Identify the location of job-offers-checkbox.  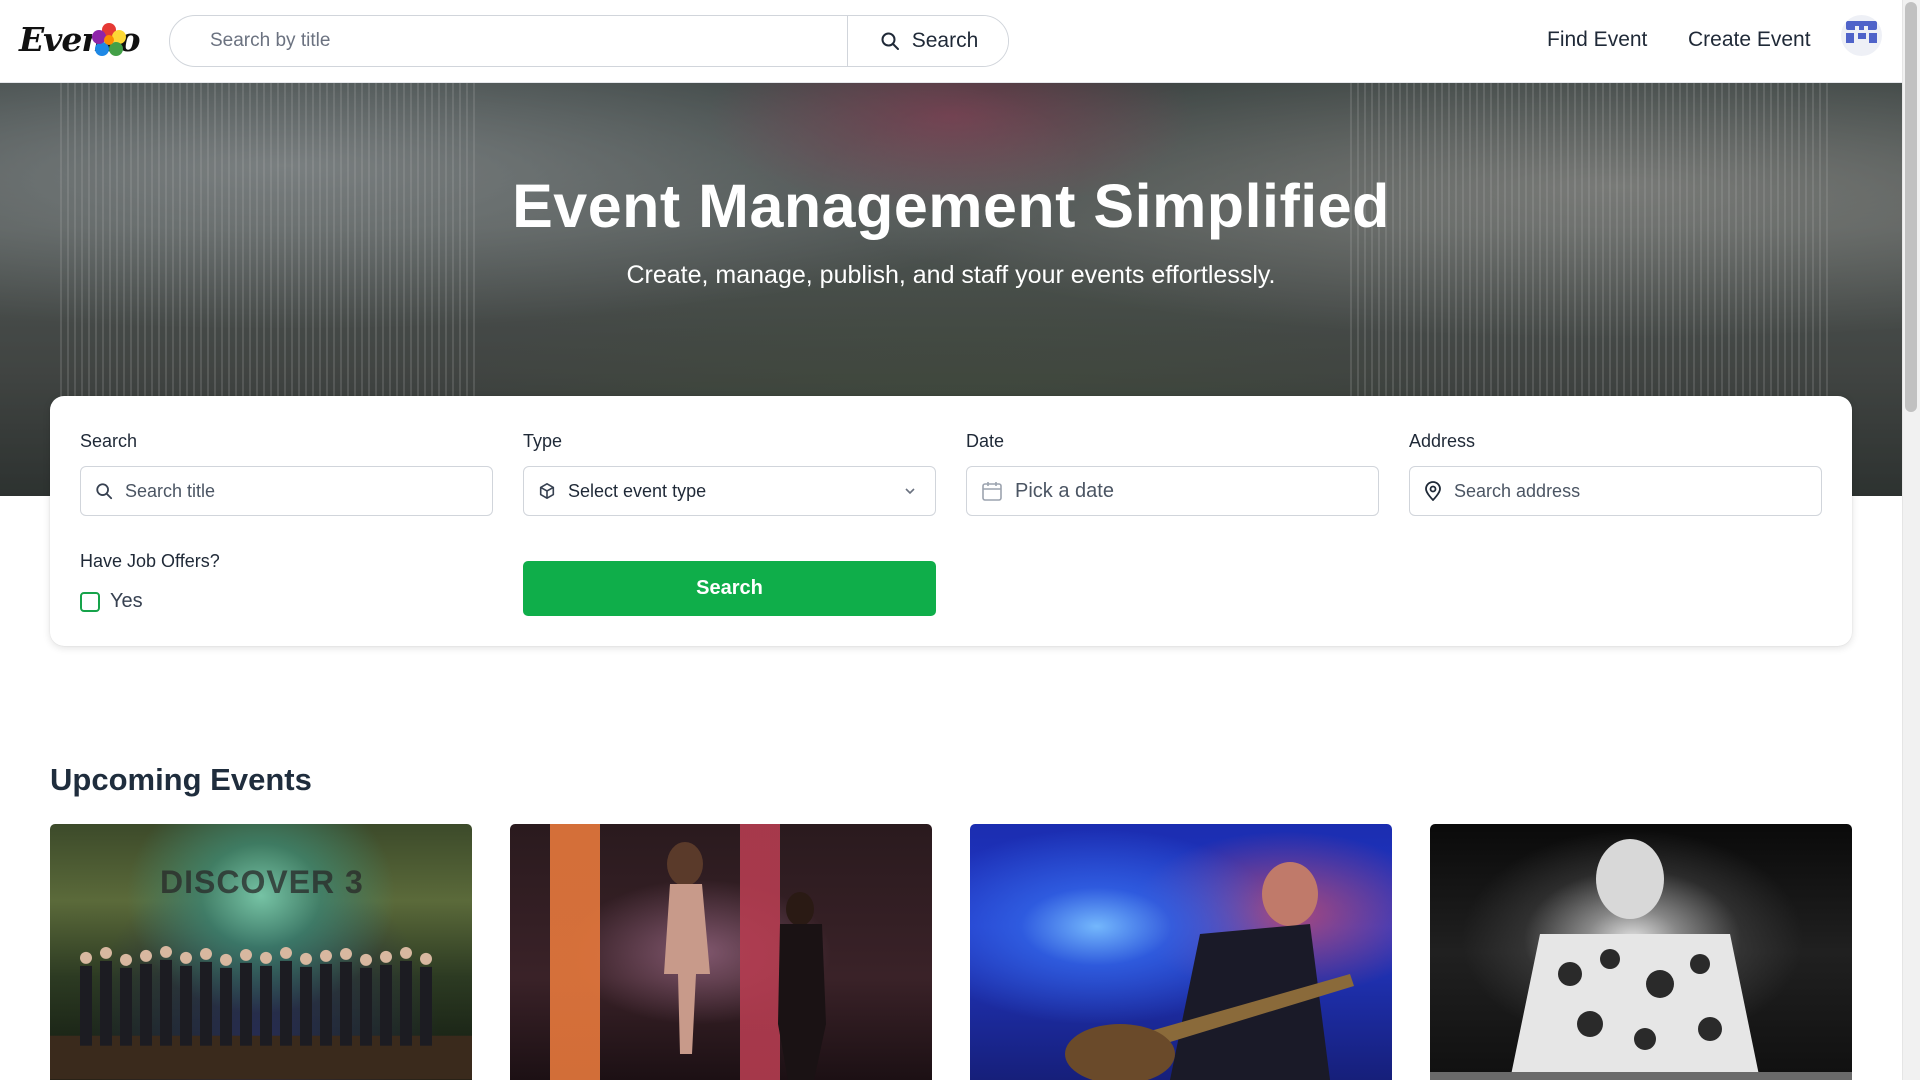
(90, 601).